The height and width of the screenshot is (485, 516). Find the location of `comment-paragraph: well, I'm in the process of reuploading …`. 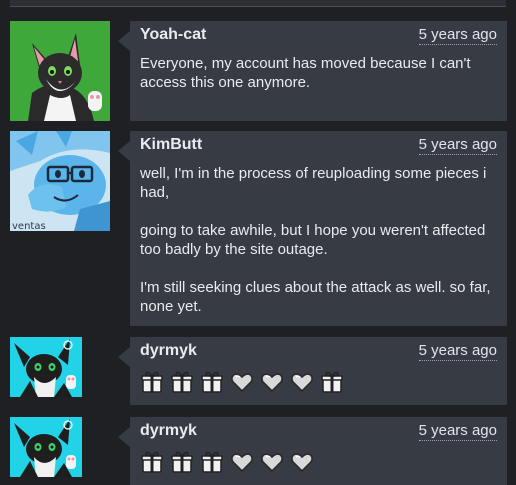

comment-paragraph: well, I'm in the process of reuploading … is located at coordinates (313, 183).